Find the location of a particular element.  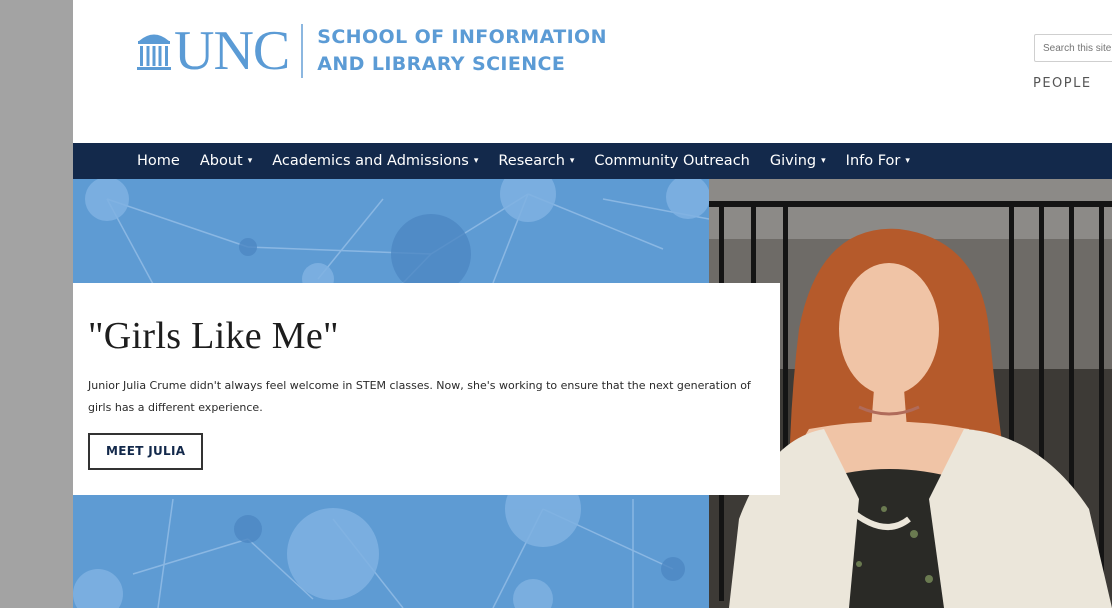

old-well-icon is located at coordinates (154, 52).